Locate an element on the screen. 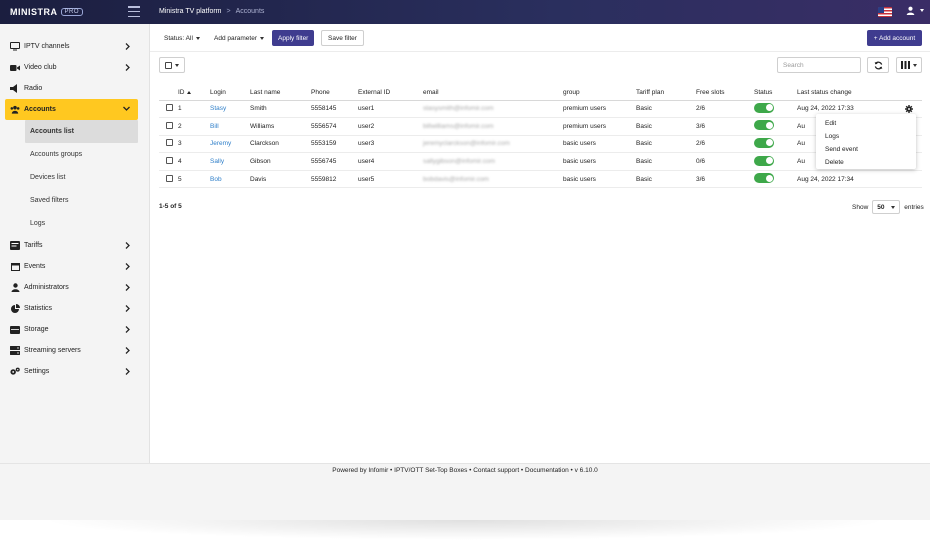  tariffs-icon is located at coordinates (15, 246).